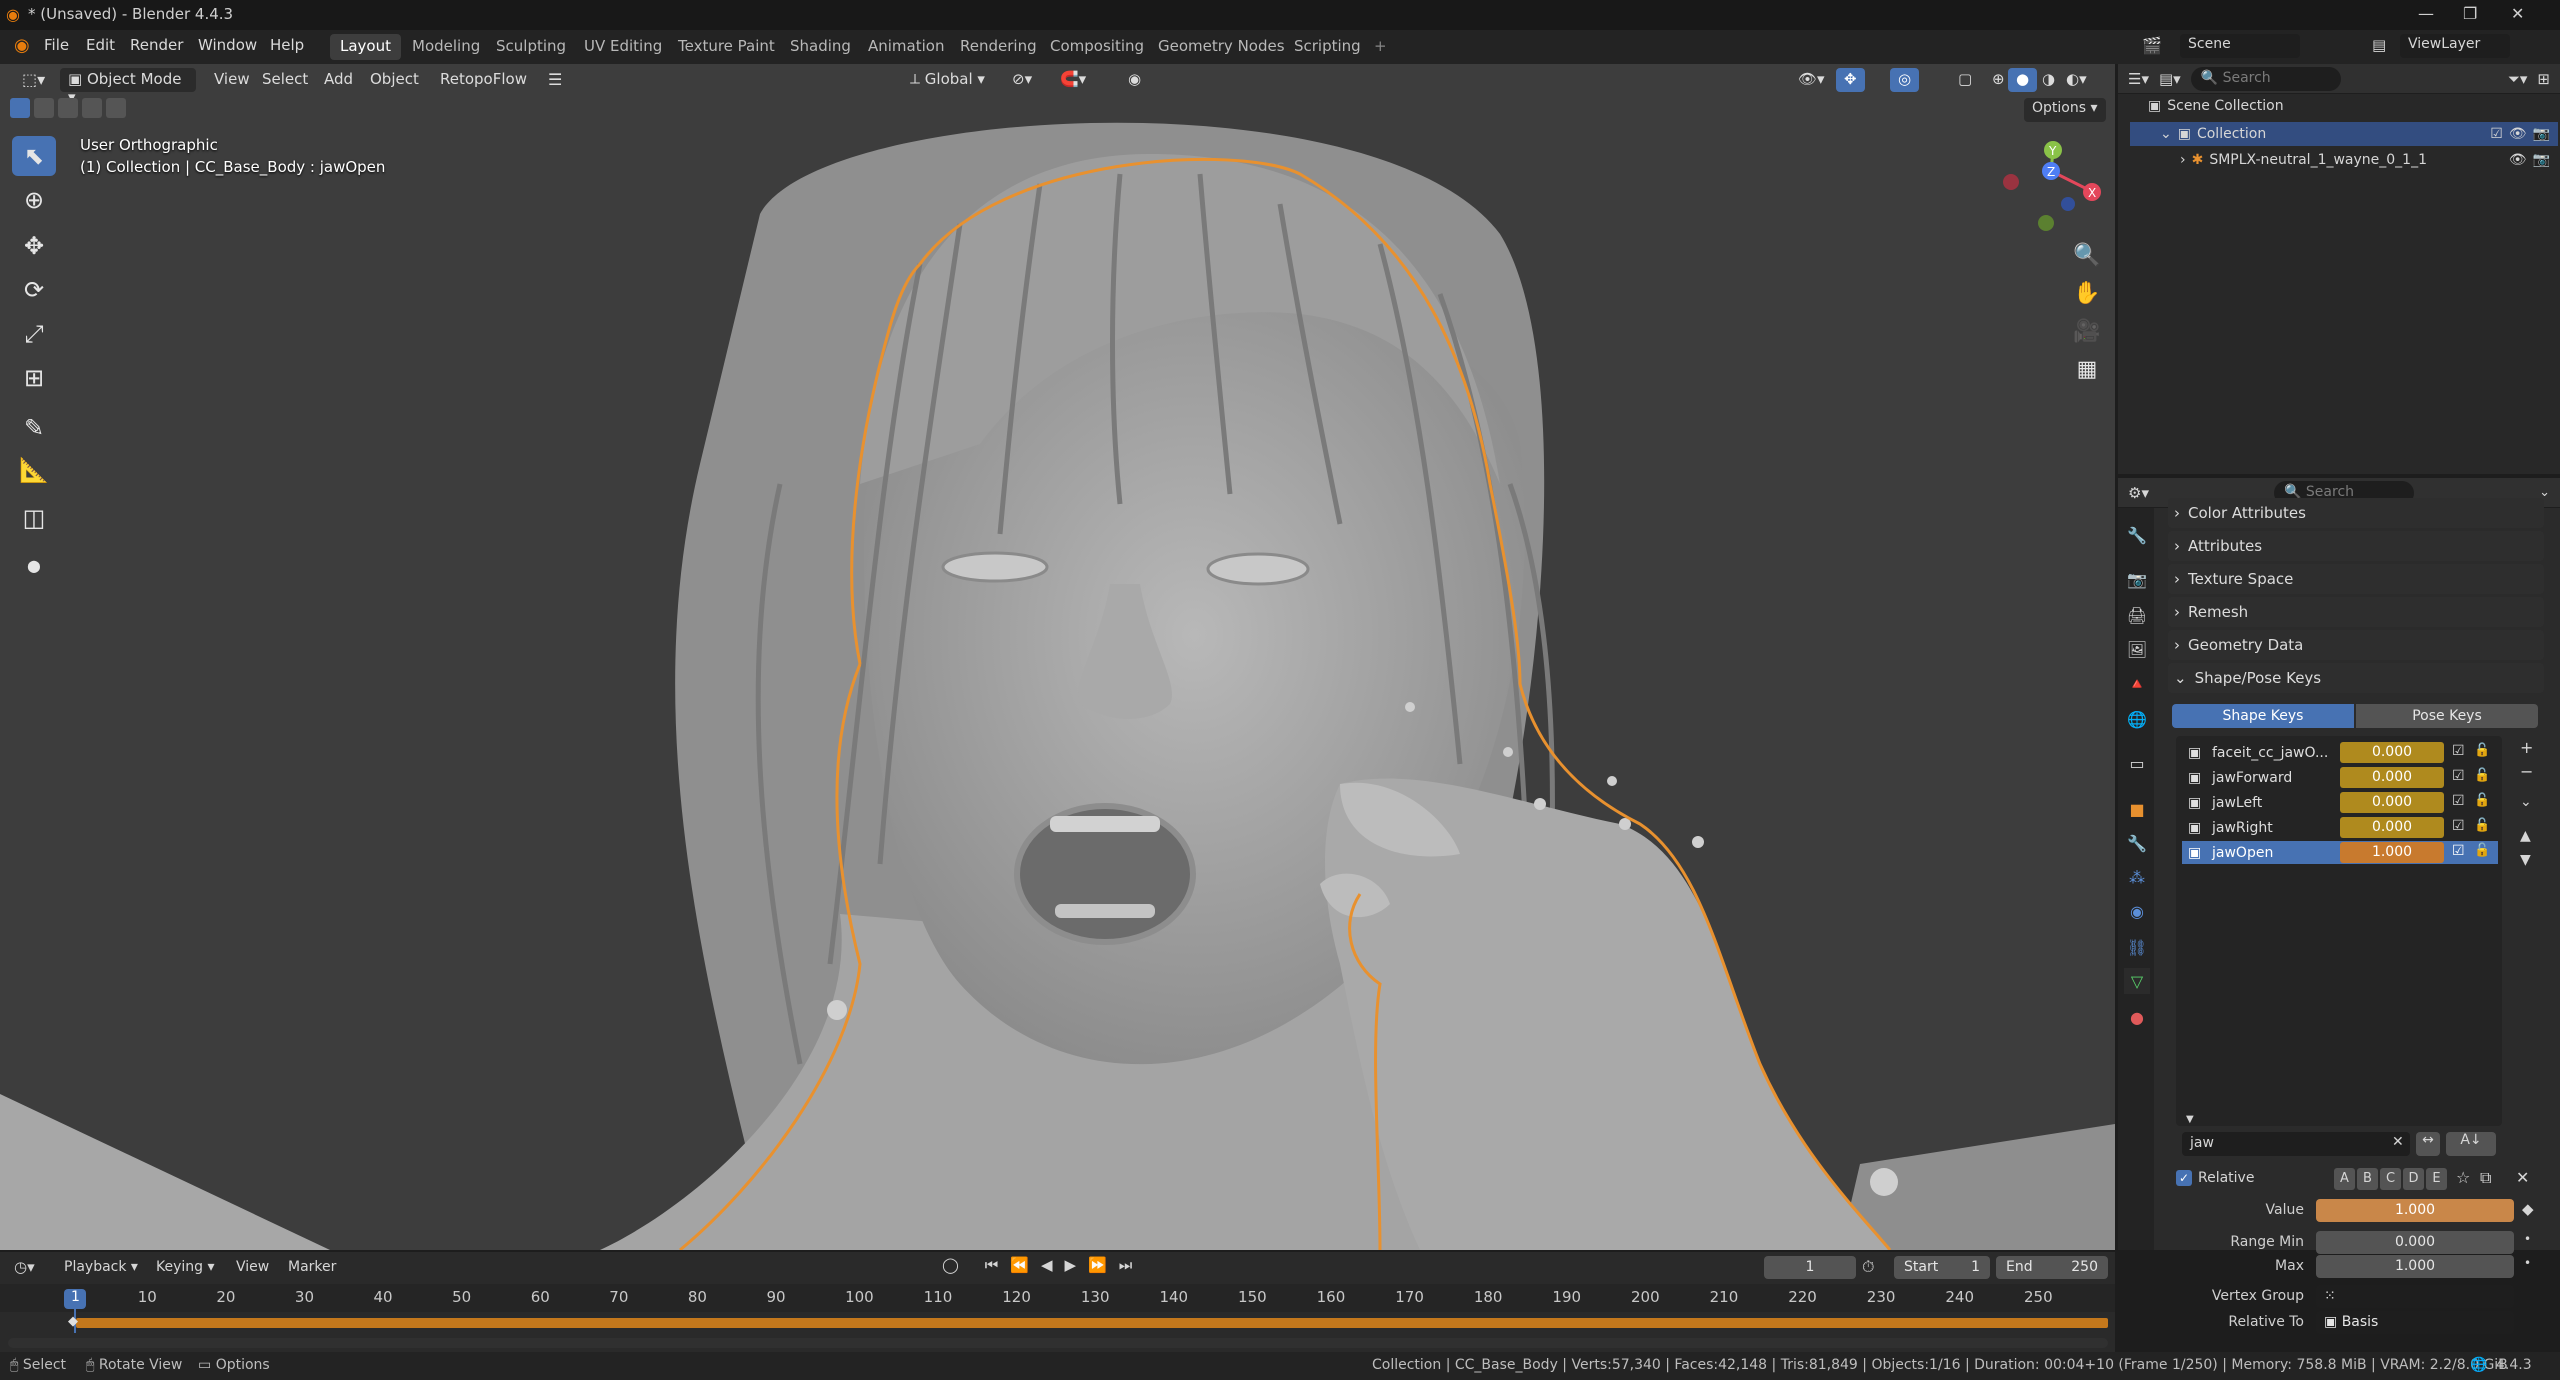 This screenshot has height=1380, width=2560. I want to click on pan-hand-icon: ✋, so click(2087, 293).